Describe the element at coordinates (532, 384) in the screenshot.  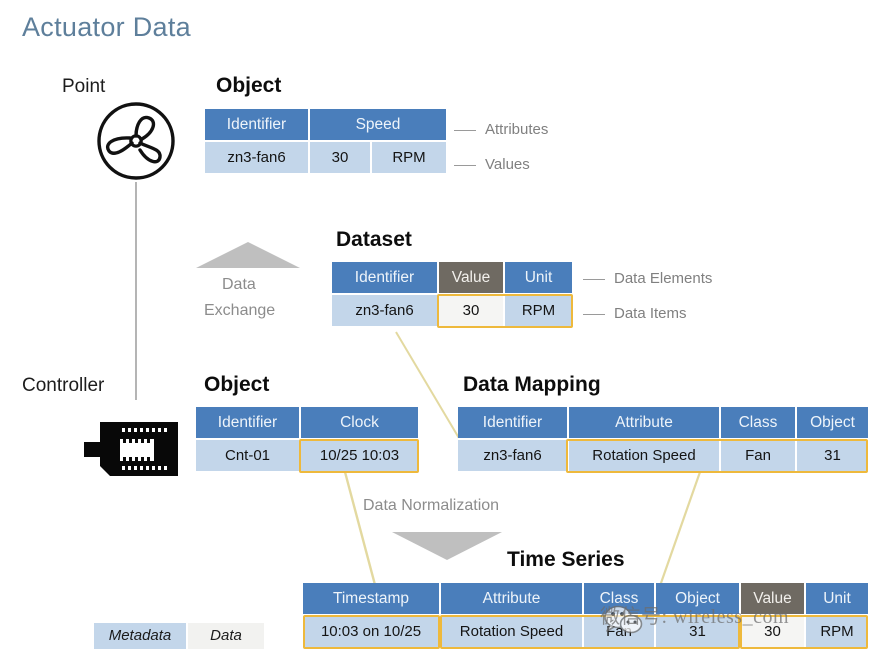
I see `data-mapping-title: Data Mapping` at that location.